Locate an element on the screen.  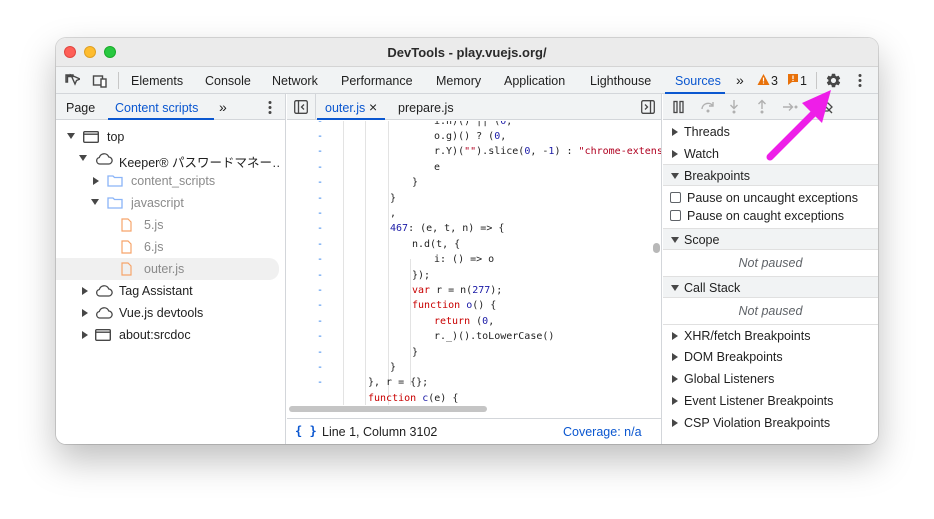
section-scope: Scope is located at coordinates (770, 239).